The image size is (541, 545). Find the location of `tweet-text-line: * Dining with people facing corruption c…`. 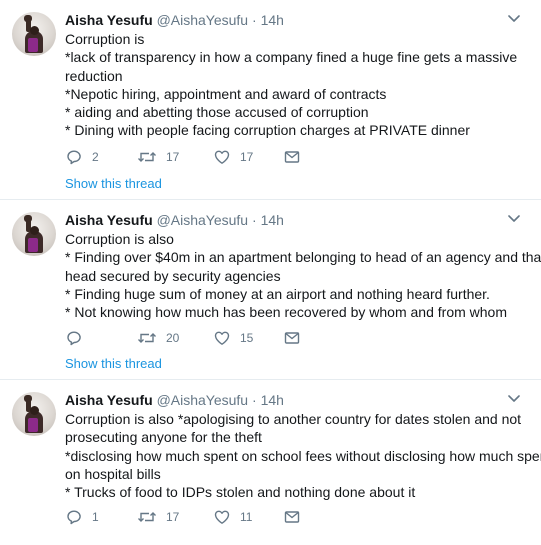

tweet-text-line: * Dining with people facing corruption c… is located at coordinates (267, 130).